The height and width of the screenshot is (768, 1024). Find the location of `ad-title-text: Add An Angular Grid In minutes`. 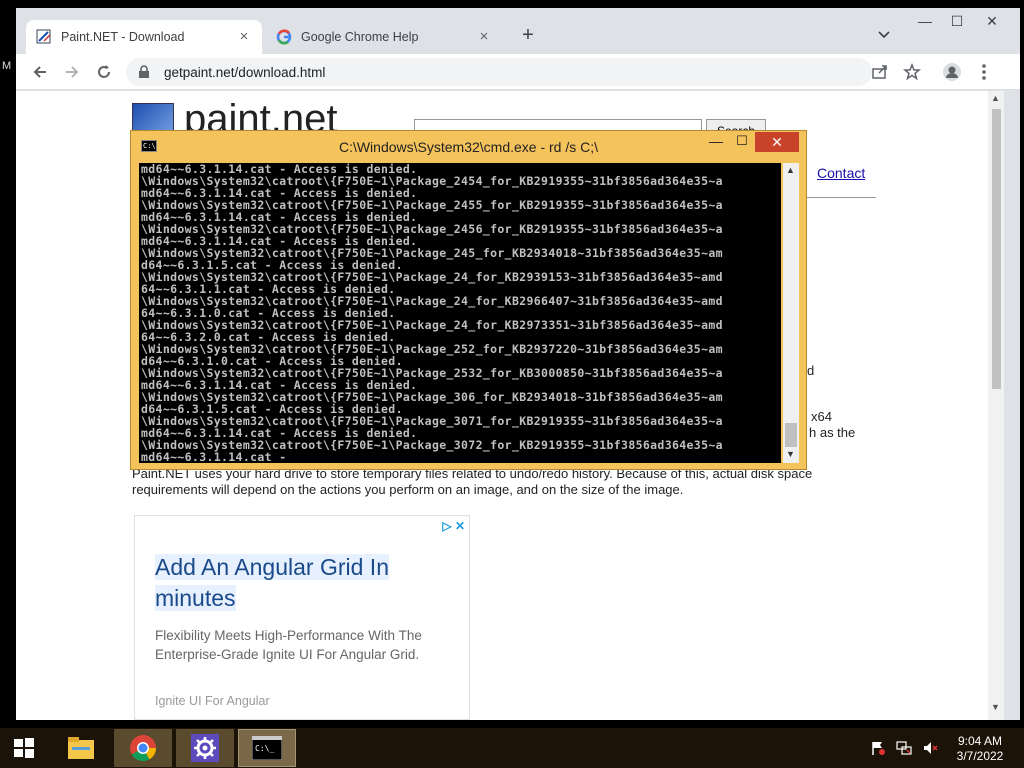

ad-title-text: Add An Angular Grid In minutes is located at coordinates (272, 582).